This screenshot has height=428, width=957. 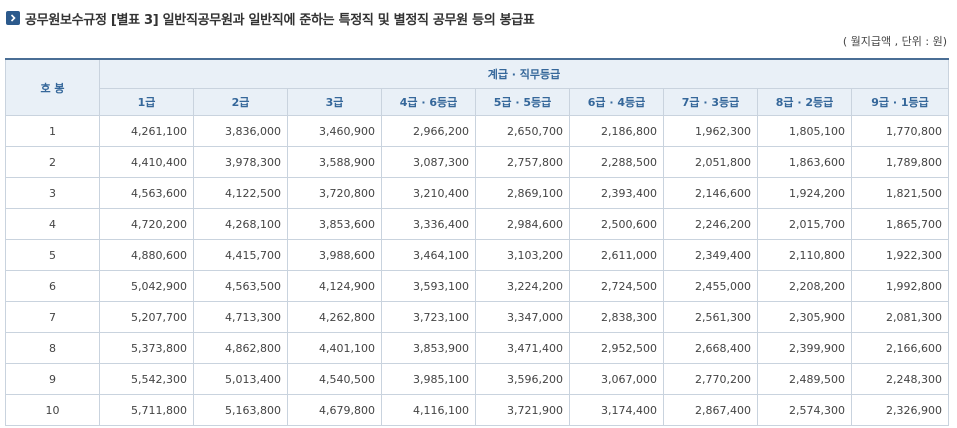 What do you see at coordinates (334, 348) in the screenshot?
I see `salary-cell: 4,401,100` at bounding box center [334, 348].